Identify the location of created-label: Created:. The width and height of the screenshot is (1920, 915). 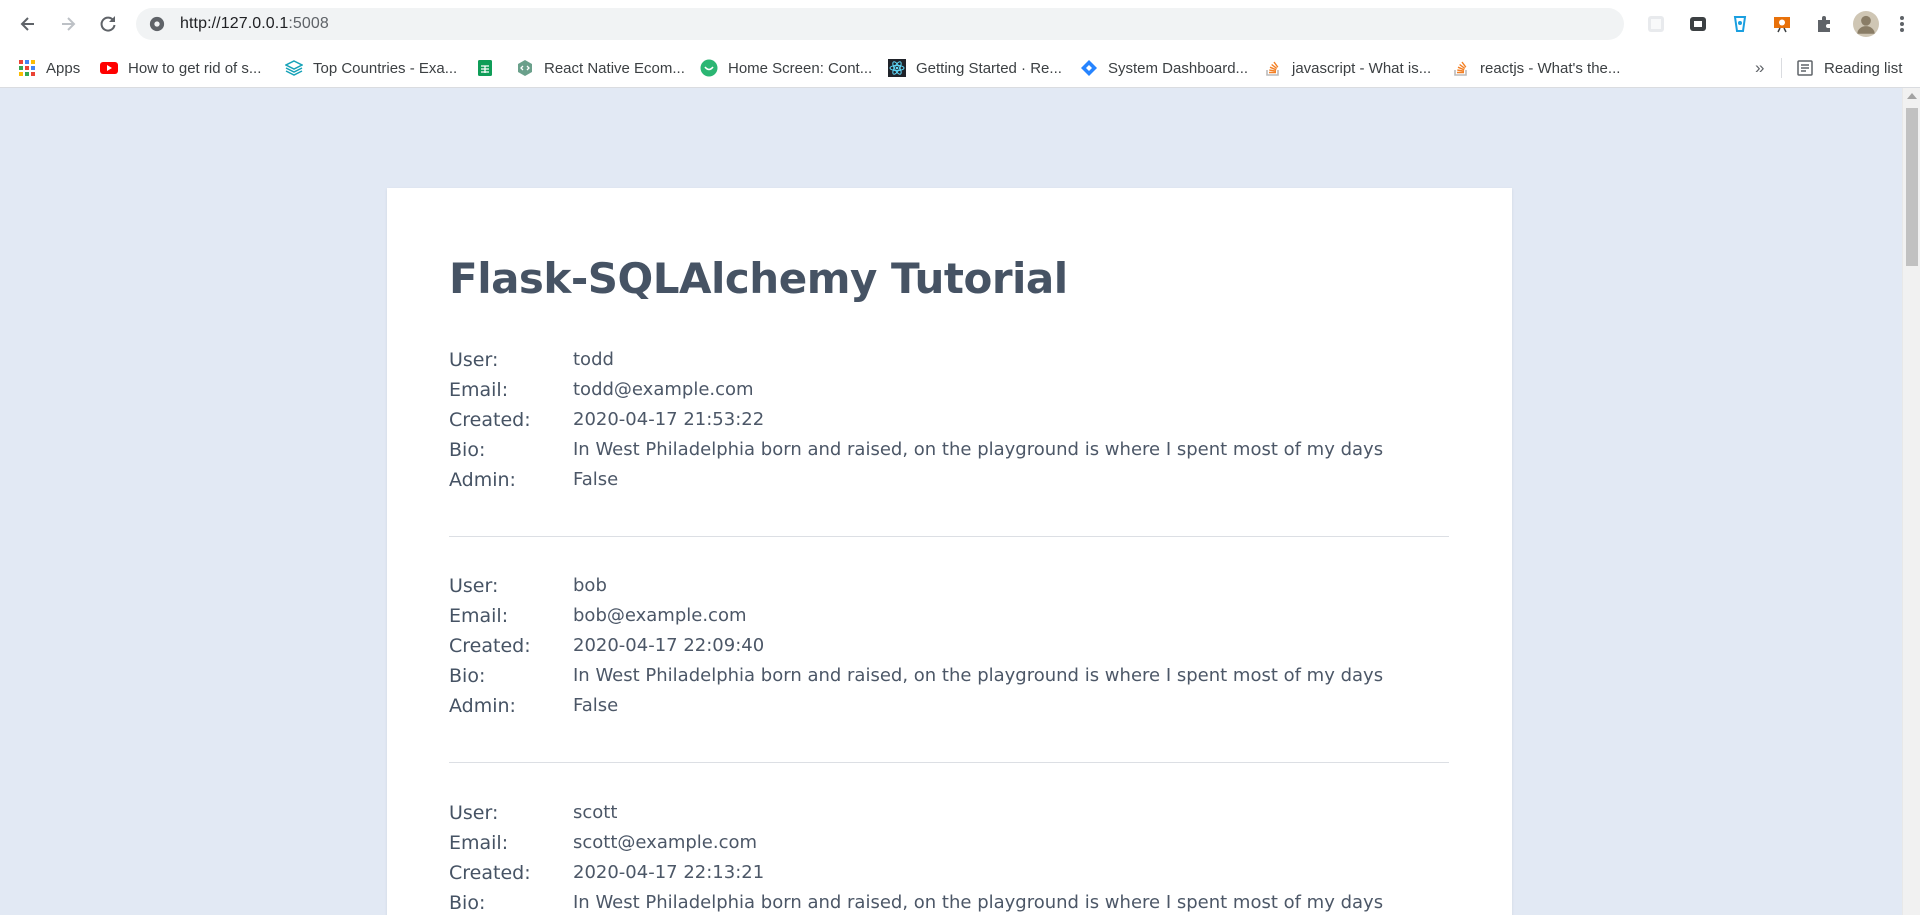
(490, 646).